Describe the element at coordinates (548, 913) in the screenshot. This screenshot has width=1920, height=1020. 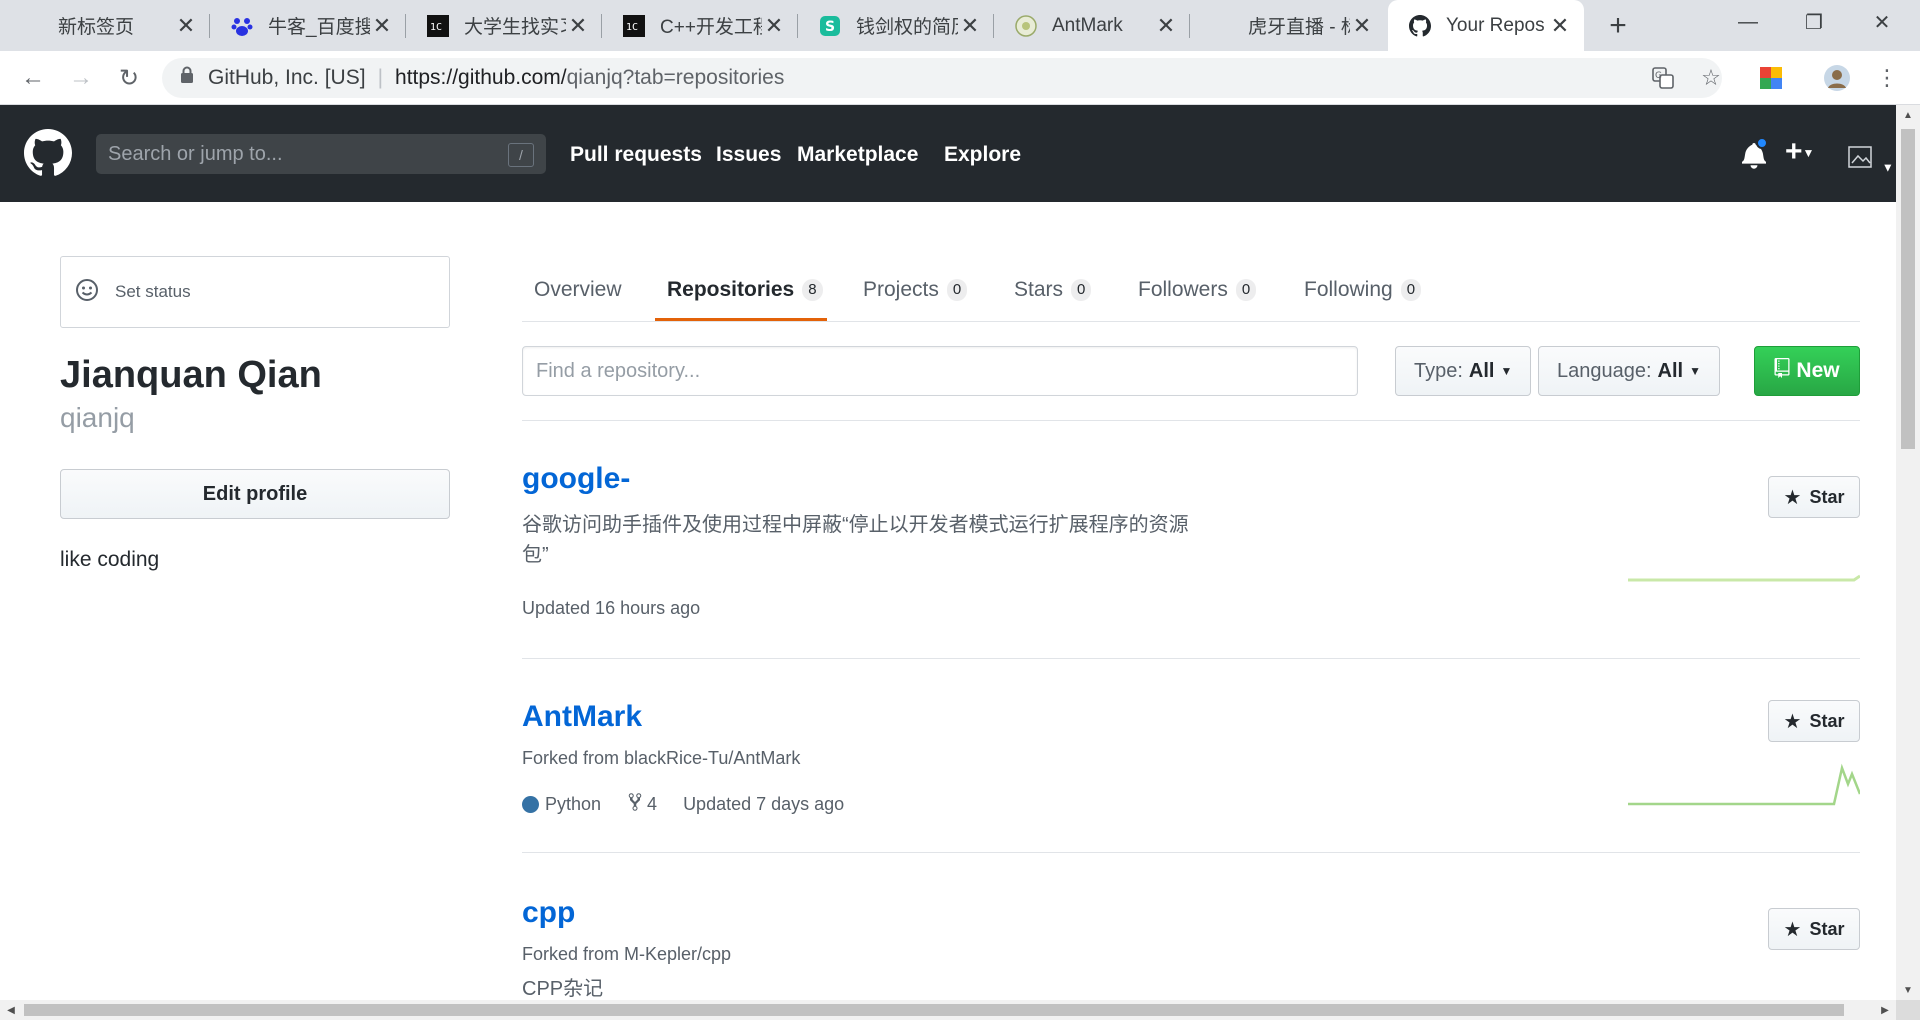
I see `repo-name-link: cpp` at that location.